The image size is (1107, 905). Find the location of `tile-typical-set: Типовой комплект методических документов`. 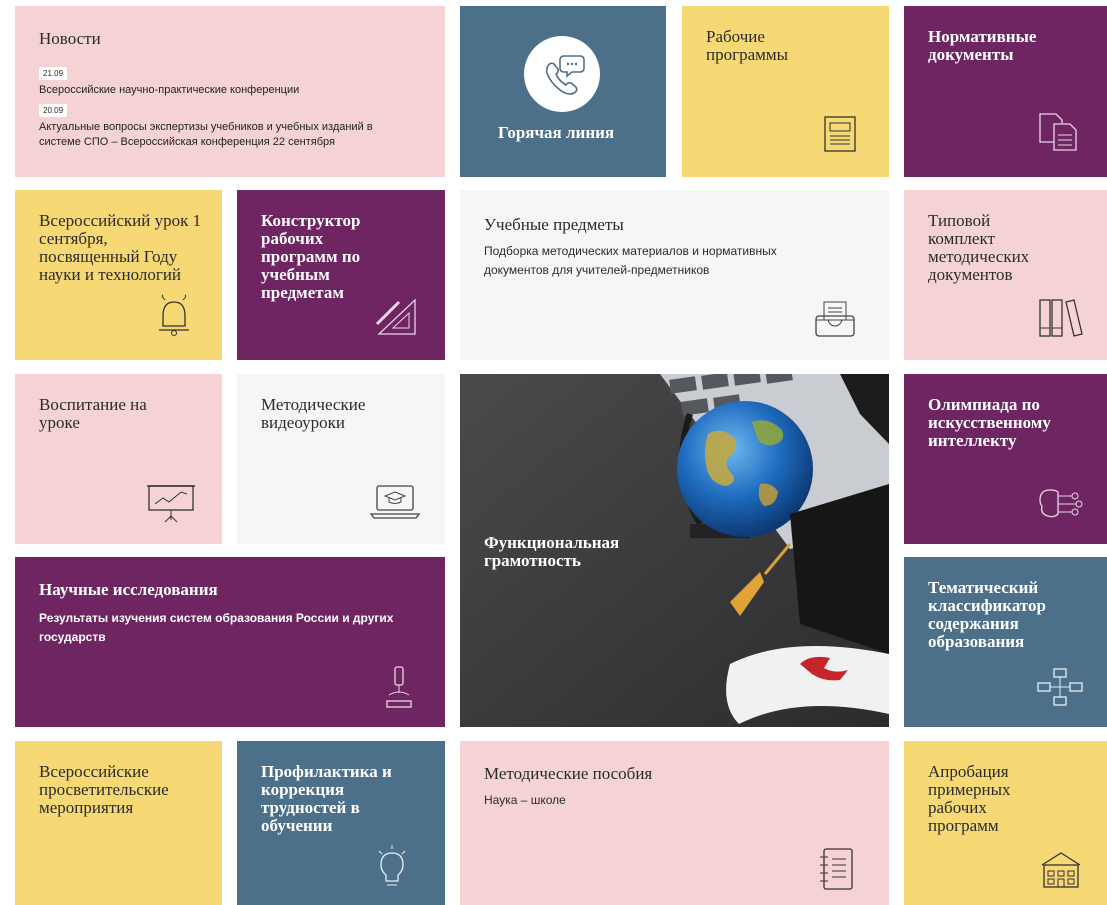

tile-typical-set: Типовой комплект методических документов is located at coordinates (1005, 275).